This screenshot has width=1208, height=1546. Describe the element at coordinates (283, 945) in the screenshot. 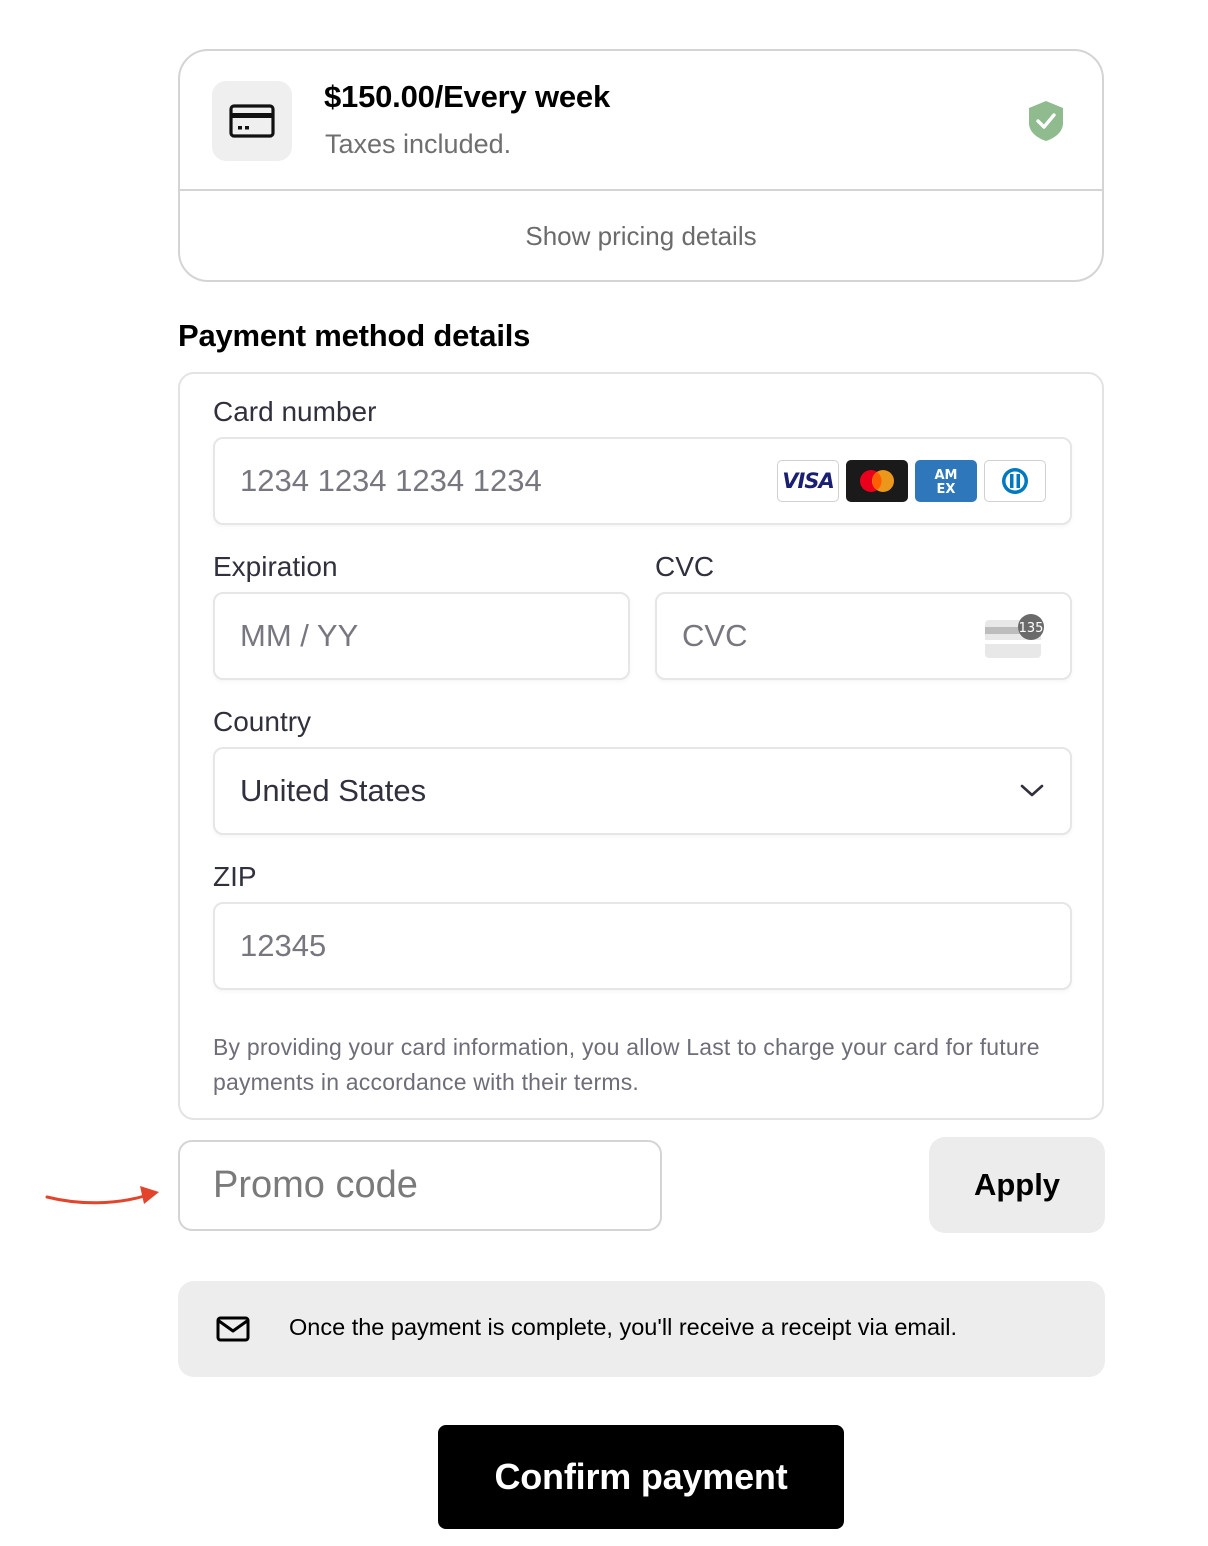

I see `zip-placeholder: 12345` at that location.